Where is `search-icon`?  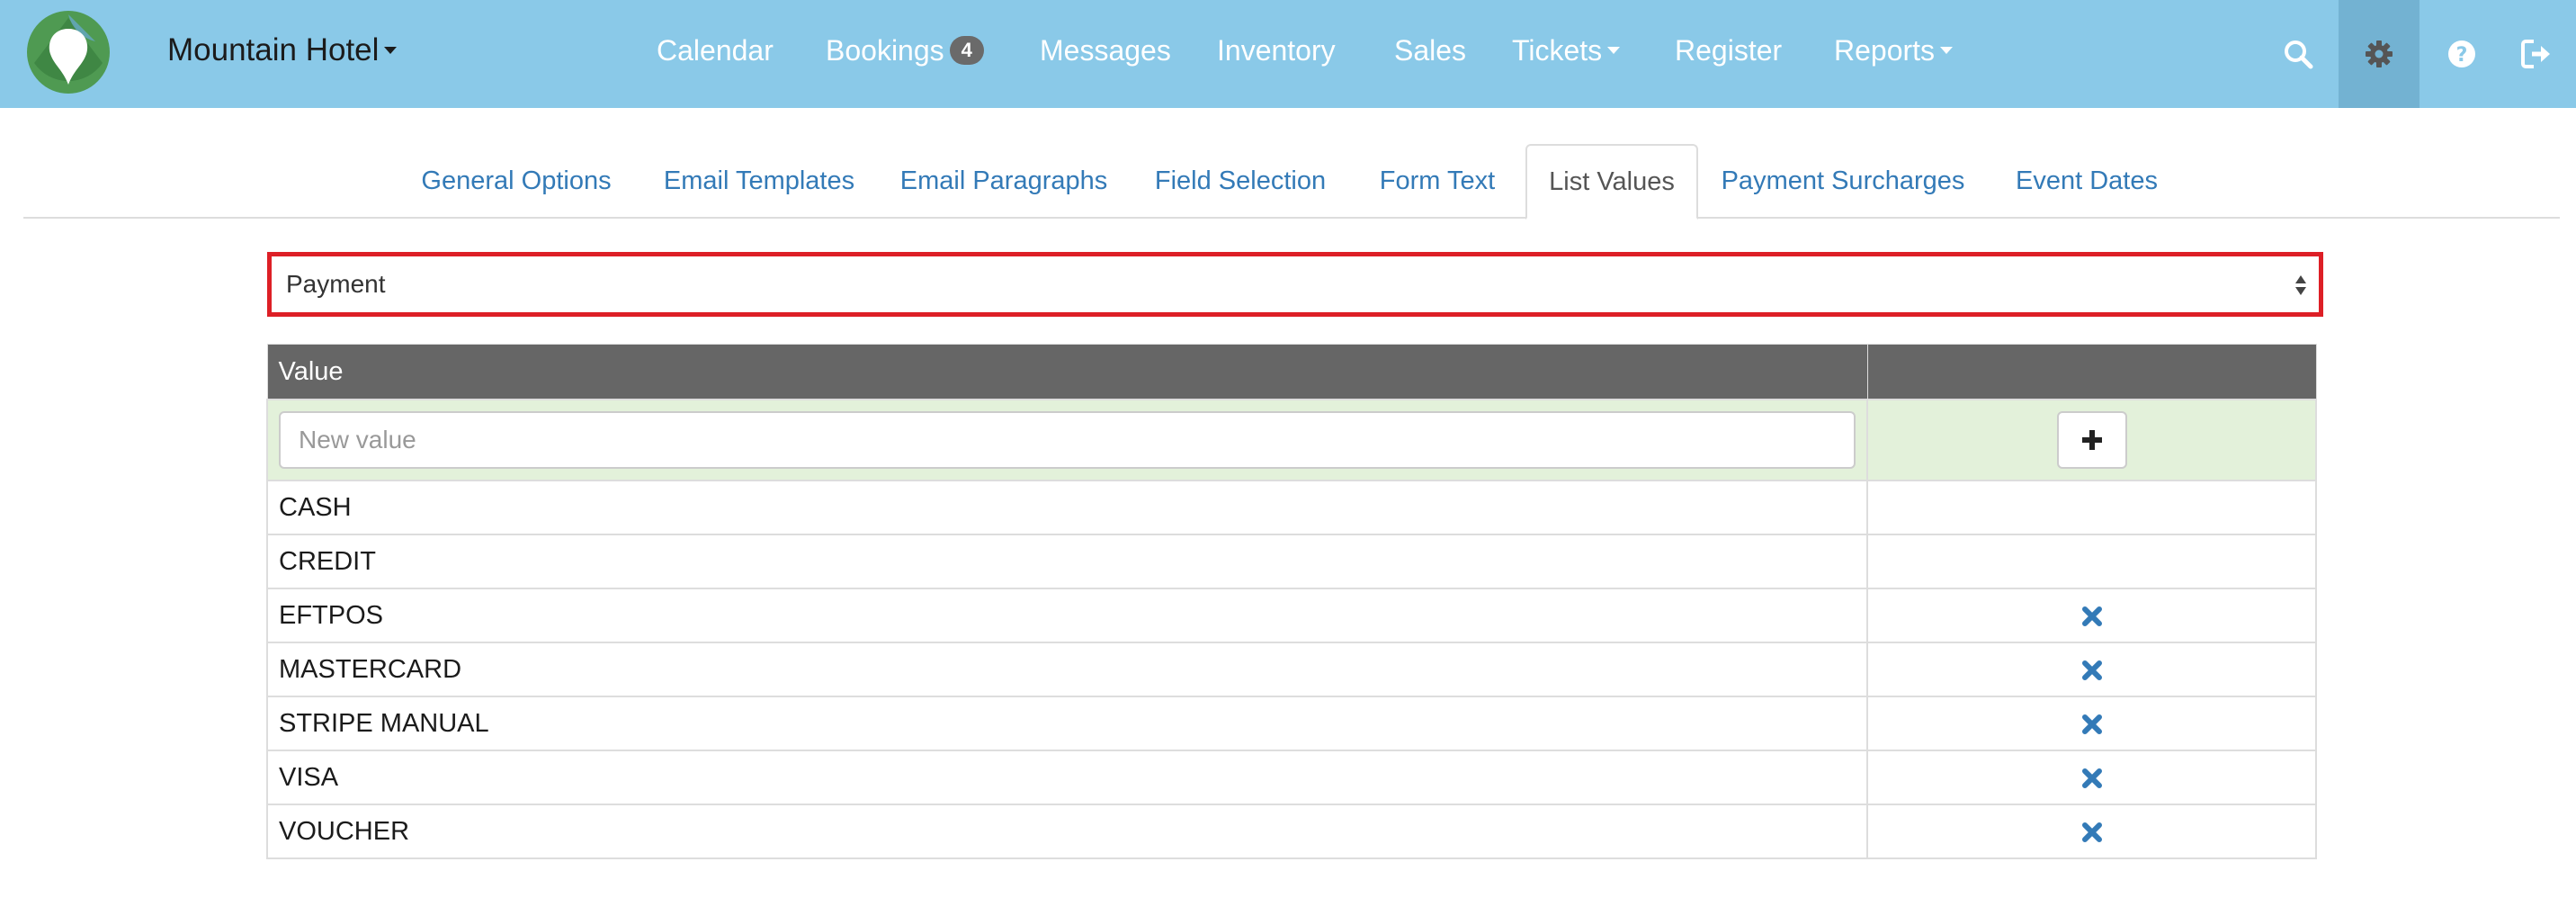 search-icon is located at coordinates (2299, 54).